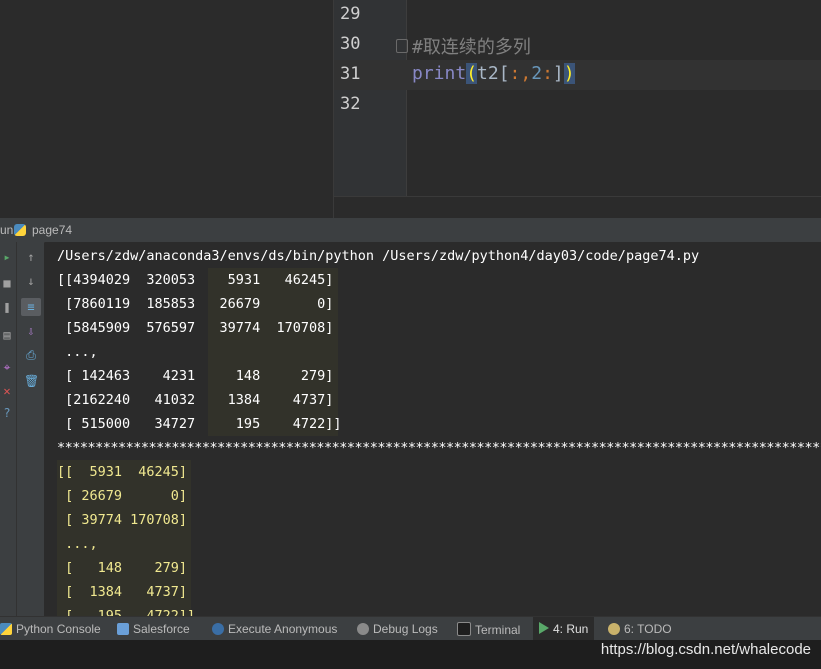  I want to click on output-line: [2162240 41032 1384 4737], so click(195, 400).